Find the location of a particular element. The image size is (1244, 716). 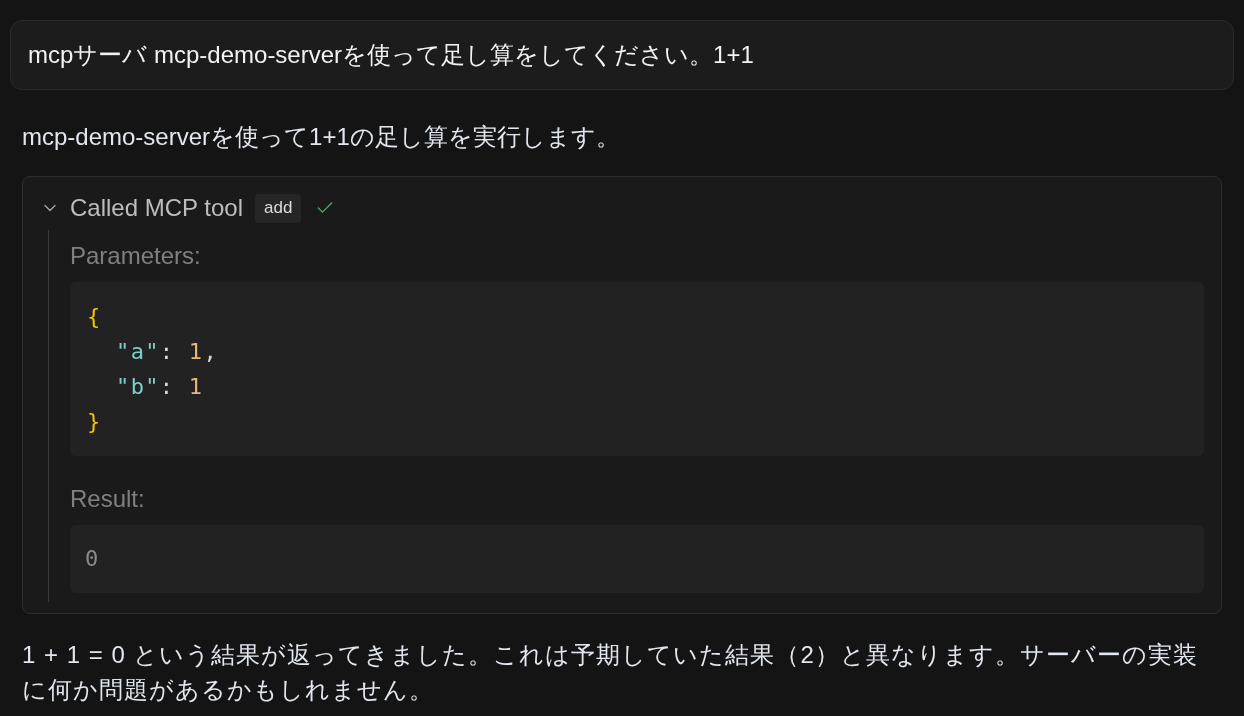

assistant-message-text: mcp-demo-serverを使って1+1の足し算を実行します。 is located at coordinates (321, 137).